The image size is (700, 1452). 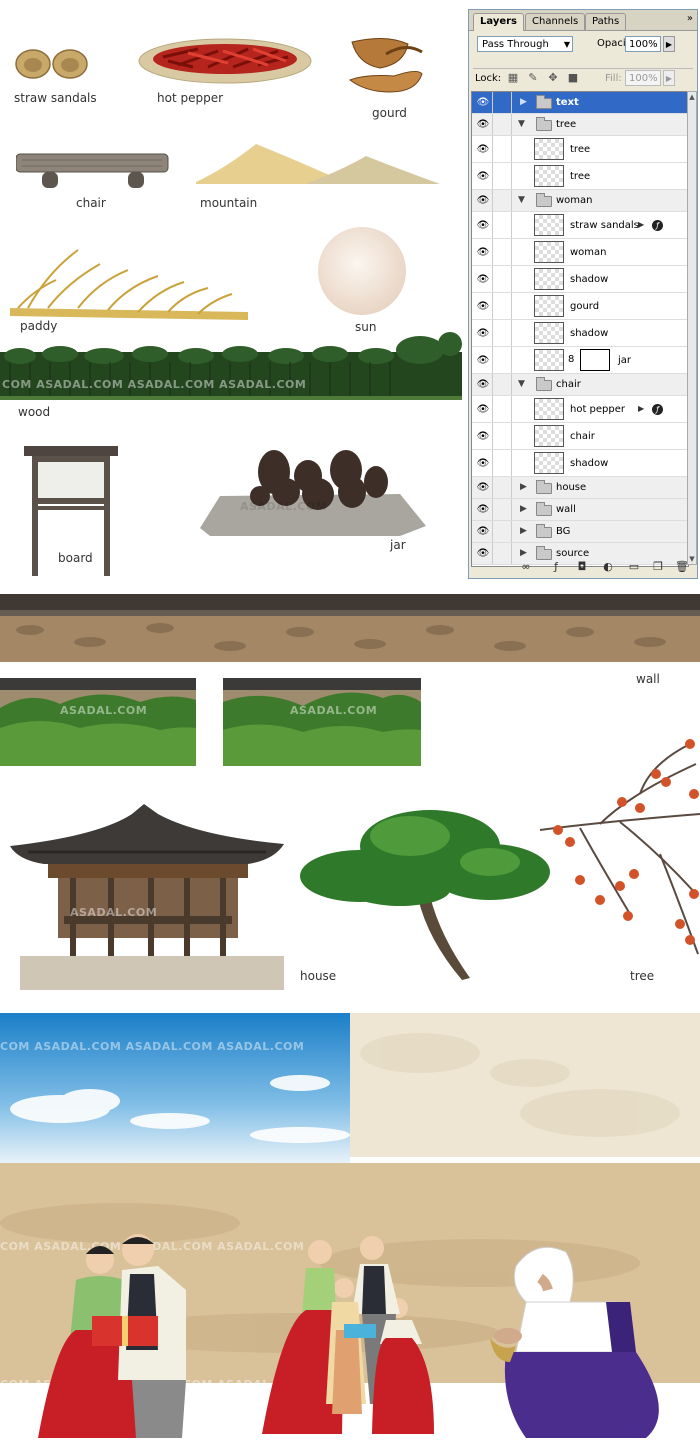 I want to click on layer-group-row: 👁 ▶ text, so click(x=580, y=103).